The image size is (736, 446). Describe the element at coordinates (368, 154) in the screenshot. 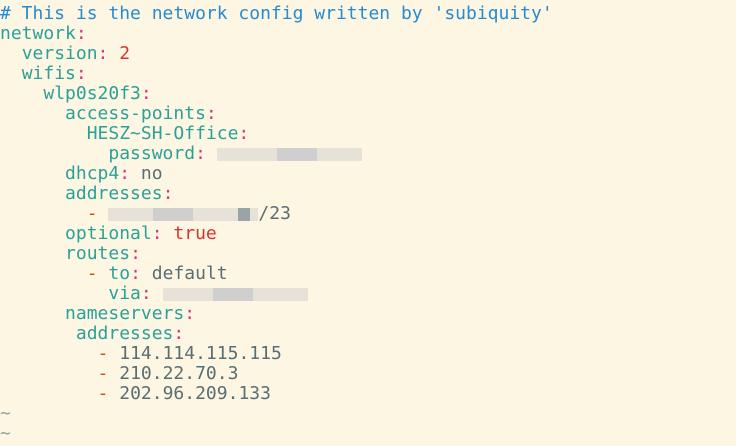

I see `editor-line-password: password:` at that location.